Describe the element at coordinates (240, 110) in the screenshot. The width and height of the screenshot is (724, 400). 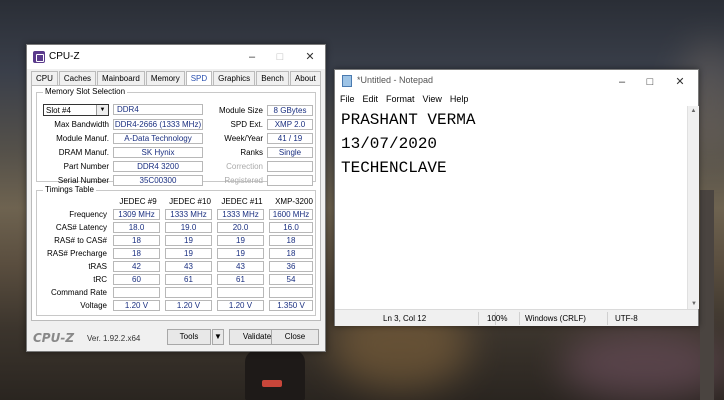
I see `module-size-label: Module Size` at that location.